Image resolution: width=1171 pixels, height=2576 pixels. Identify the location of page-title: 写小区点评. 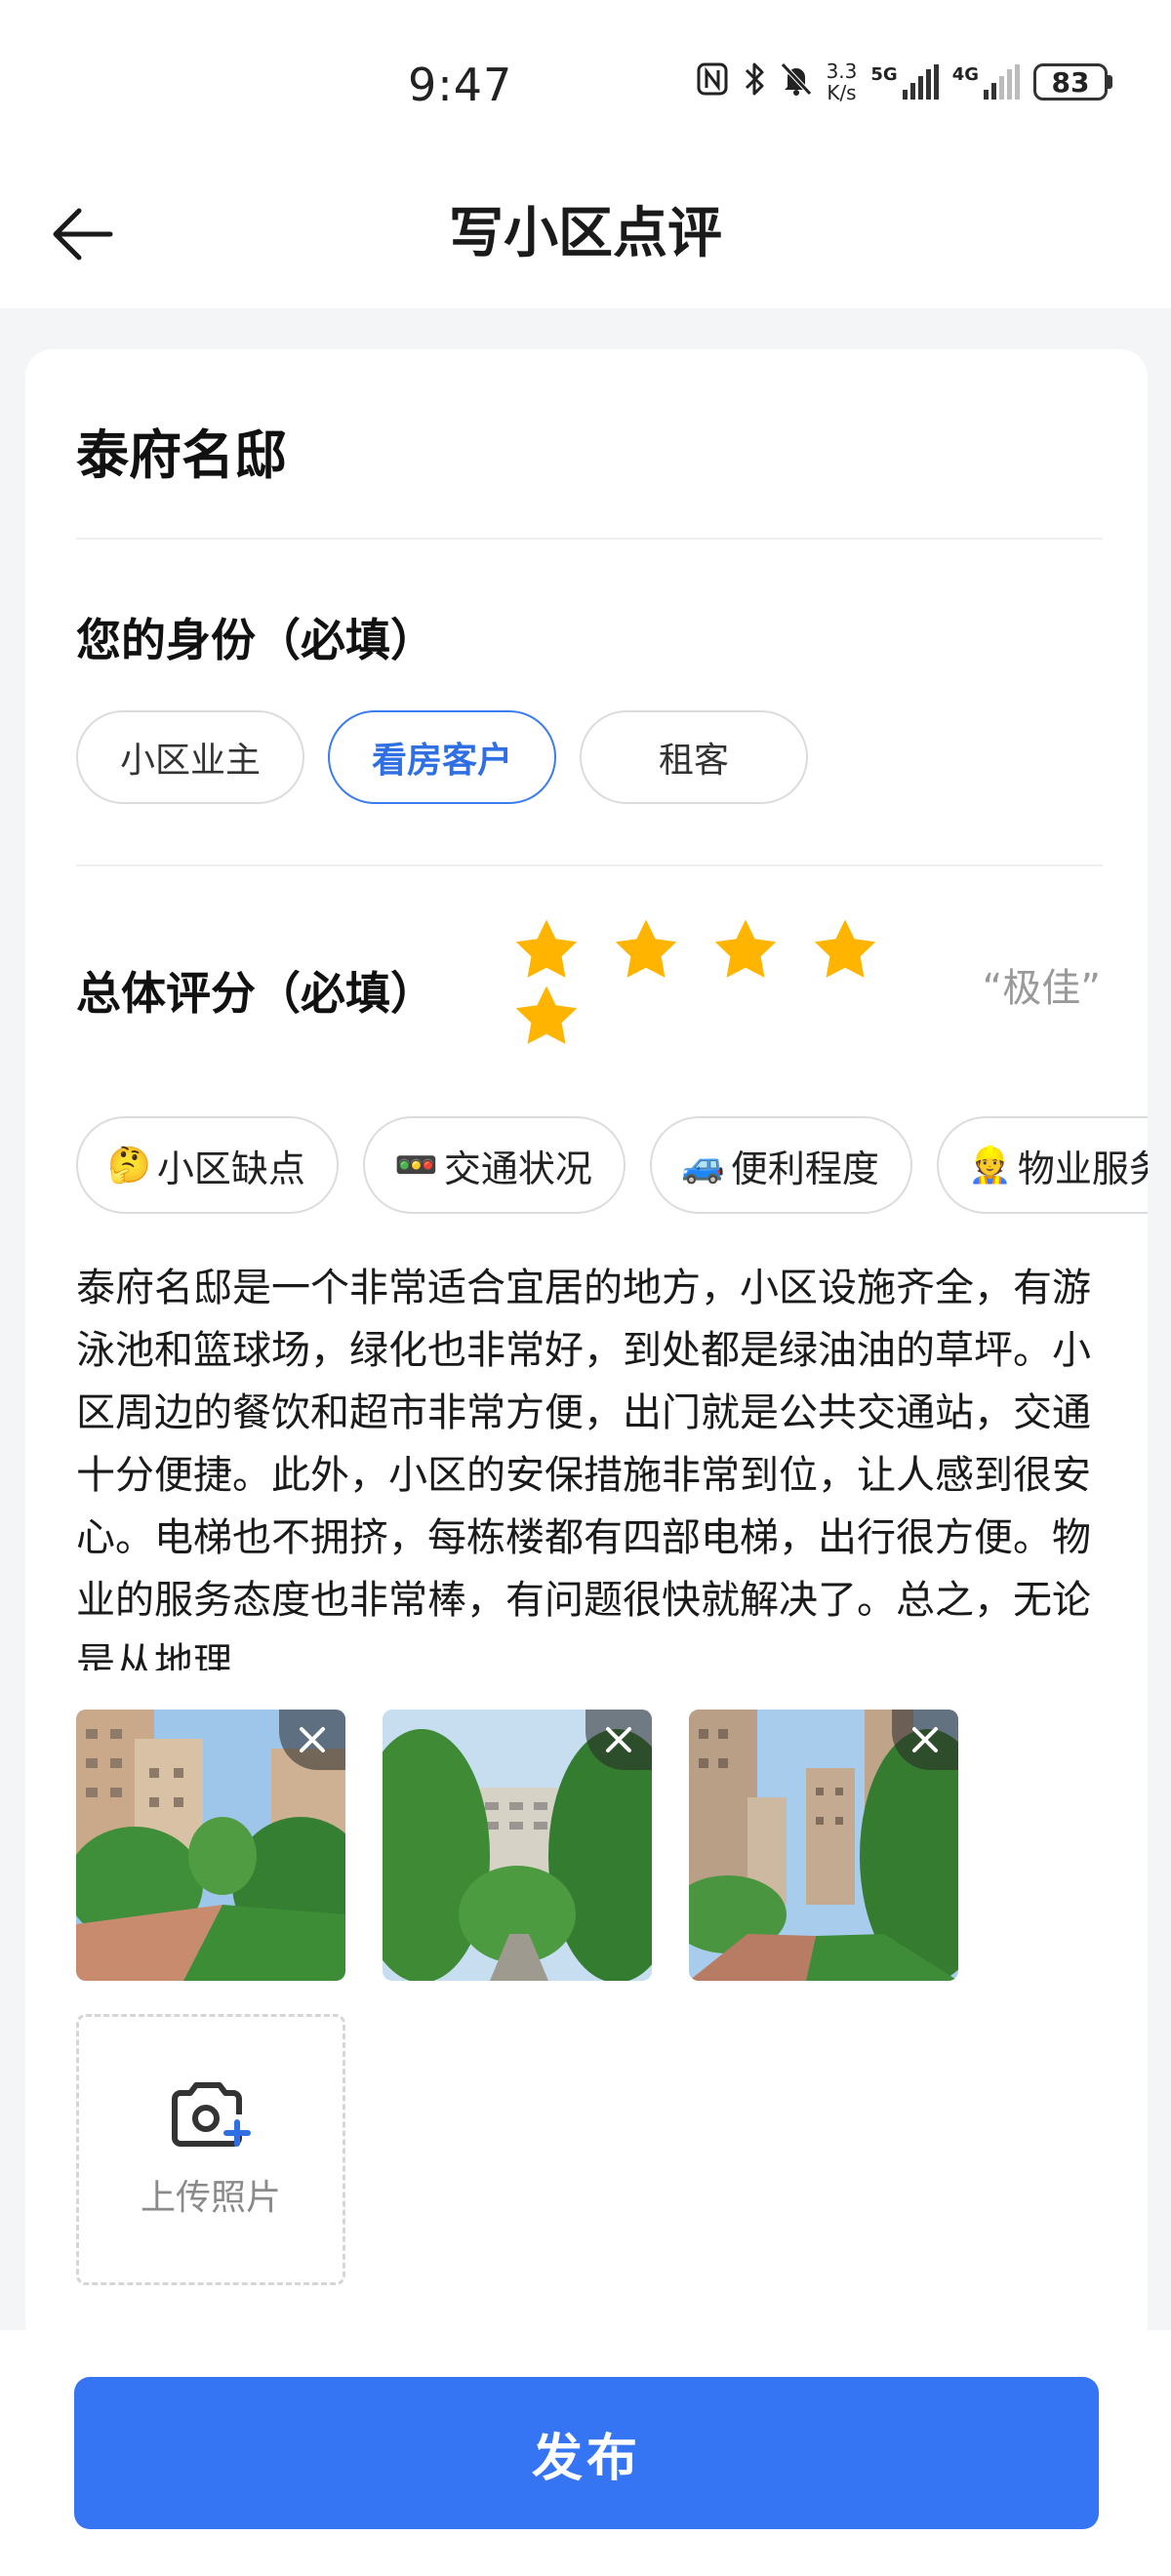
(585, 233).